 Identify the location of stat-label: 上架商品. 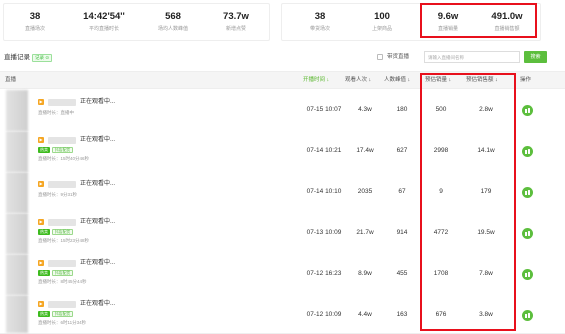
(381, 29).